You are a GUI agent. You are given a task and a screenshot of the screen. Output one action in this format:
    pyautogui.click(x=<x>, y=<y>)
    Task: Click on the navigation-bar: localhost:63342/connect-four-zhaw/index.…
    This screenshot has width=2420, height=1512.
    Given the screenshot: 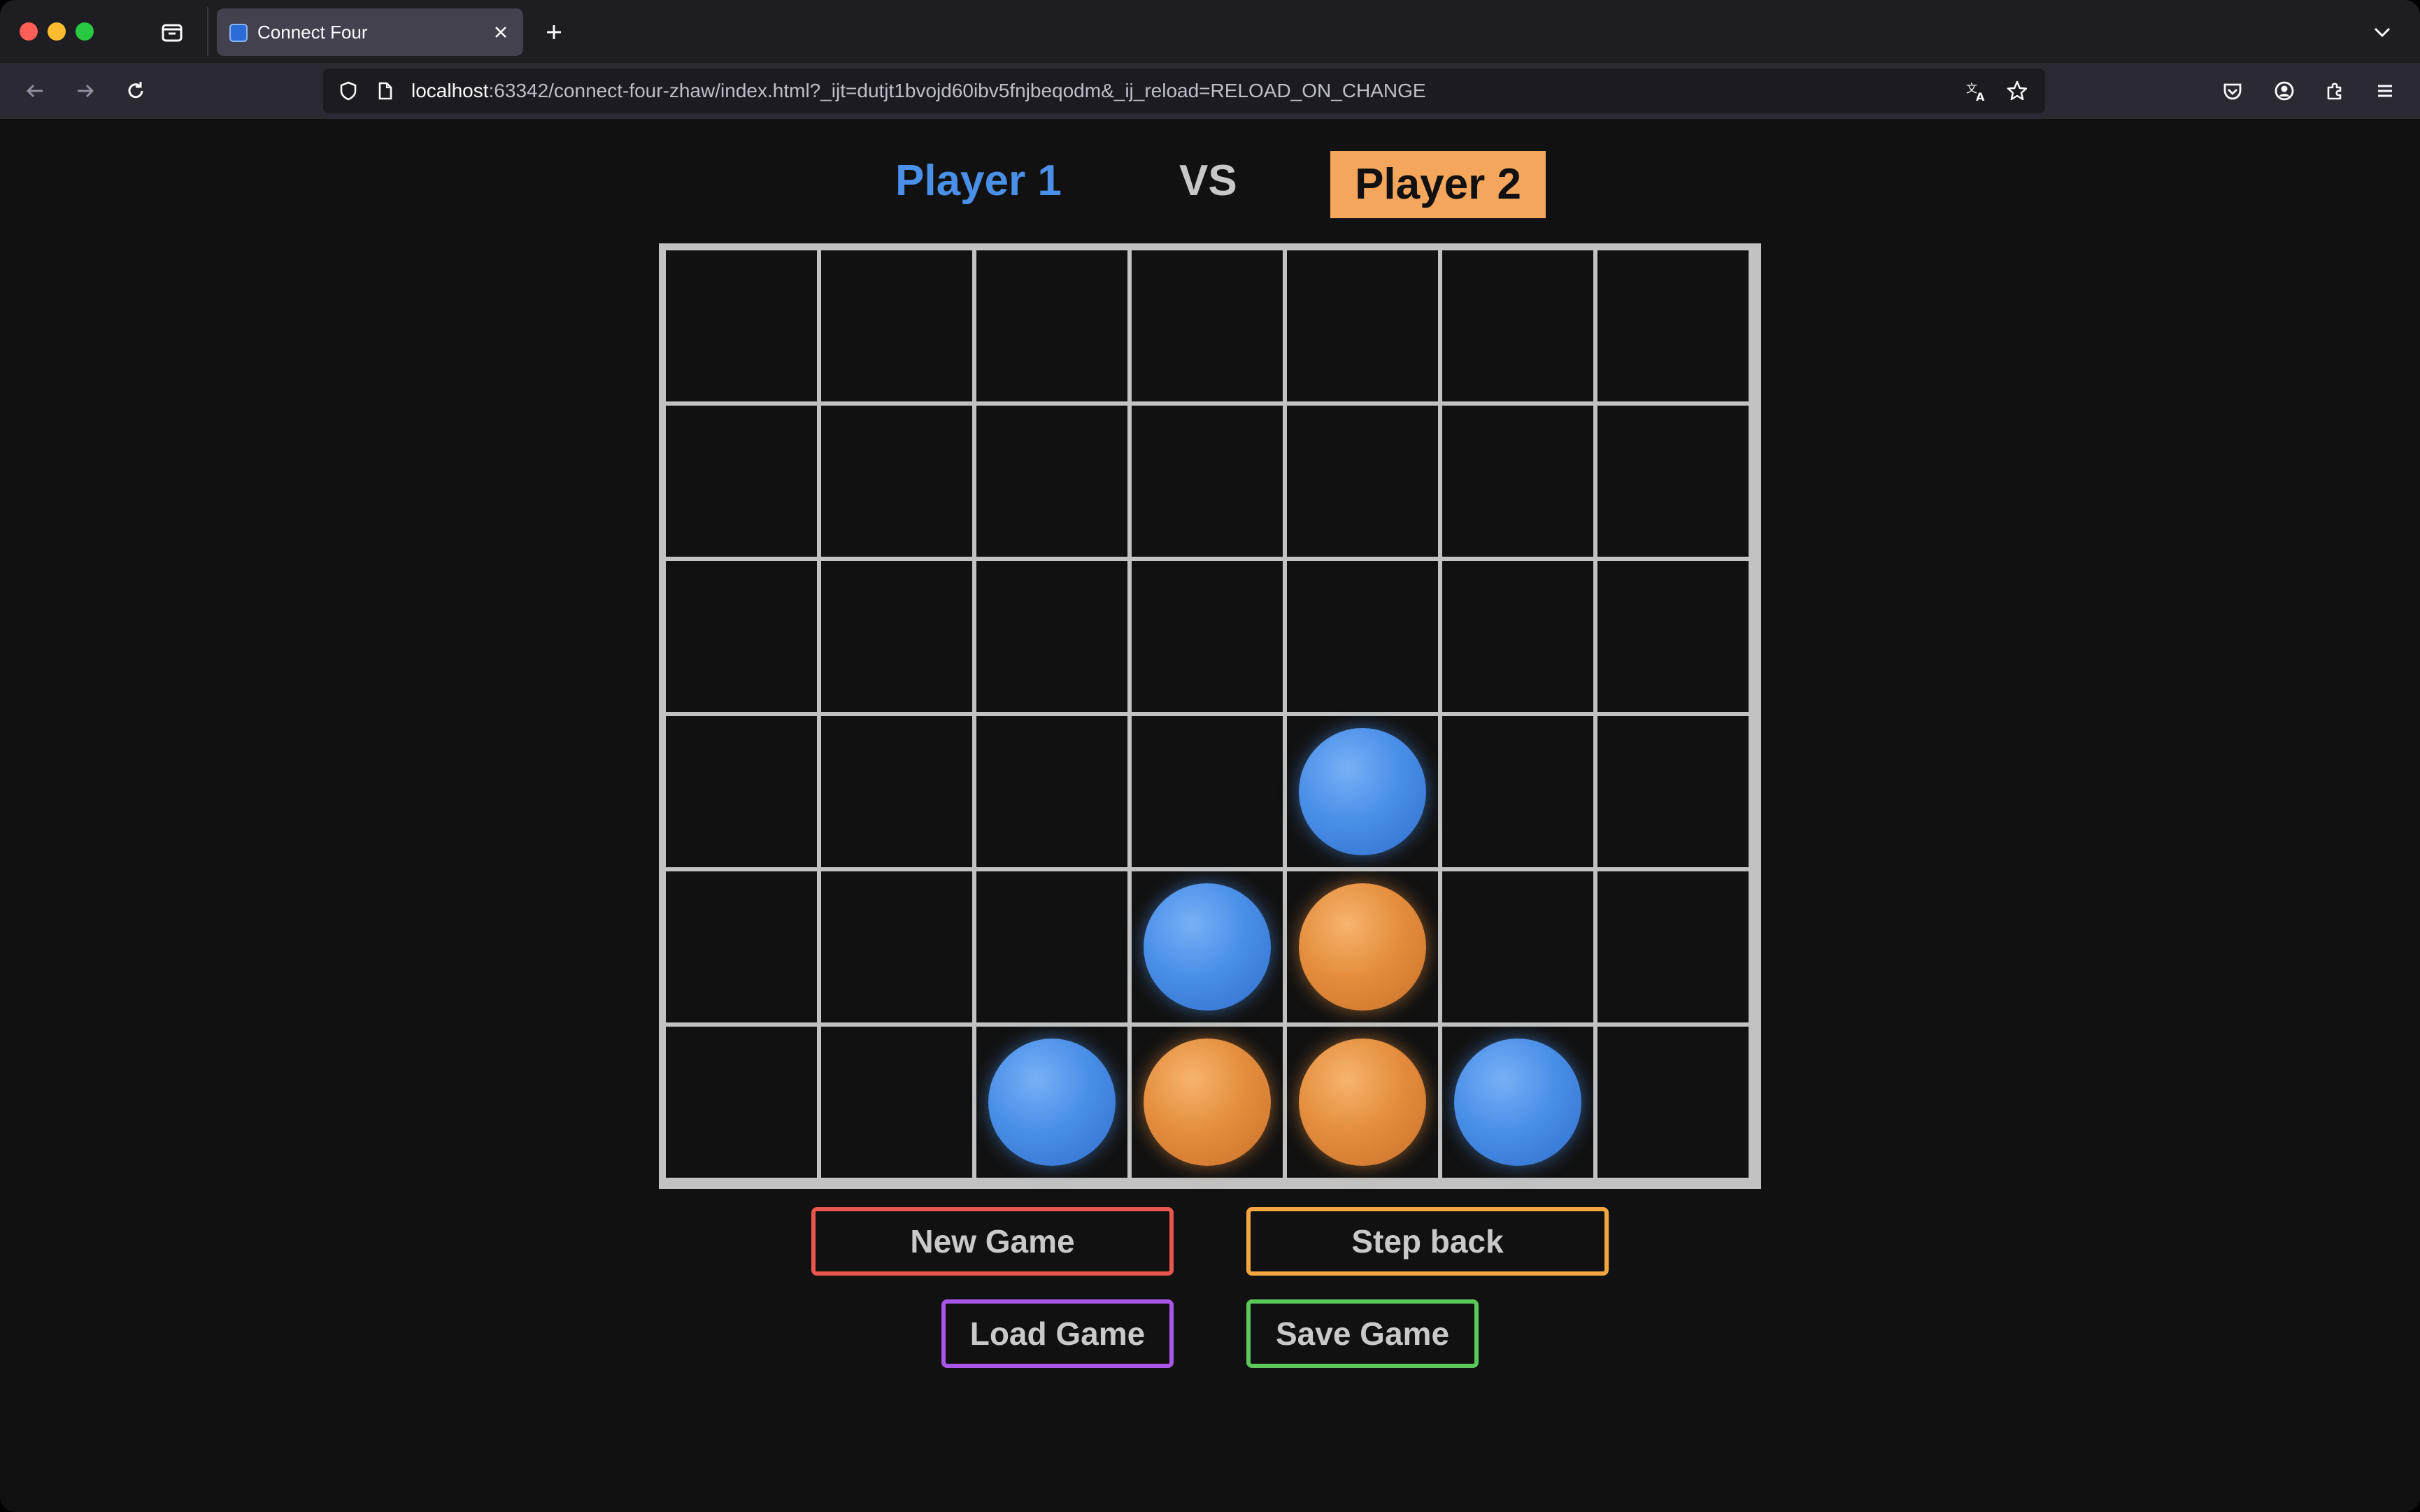 What is the action you would take?
    pyautogui.click(x=1210, y=91)
    